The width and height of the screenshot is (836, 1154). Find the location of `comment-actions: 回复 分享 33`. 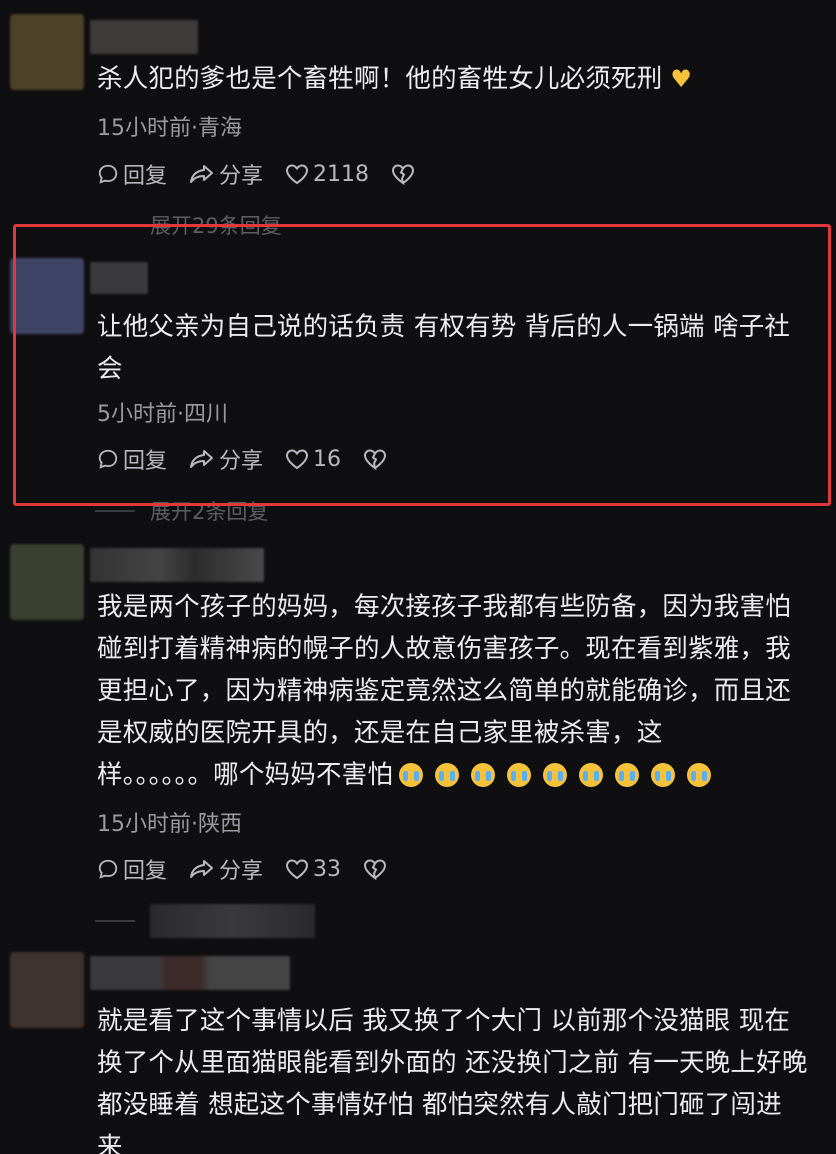

comment-actions: 回复 分享 33 is located at coordinates (255, 869).